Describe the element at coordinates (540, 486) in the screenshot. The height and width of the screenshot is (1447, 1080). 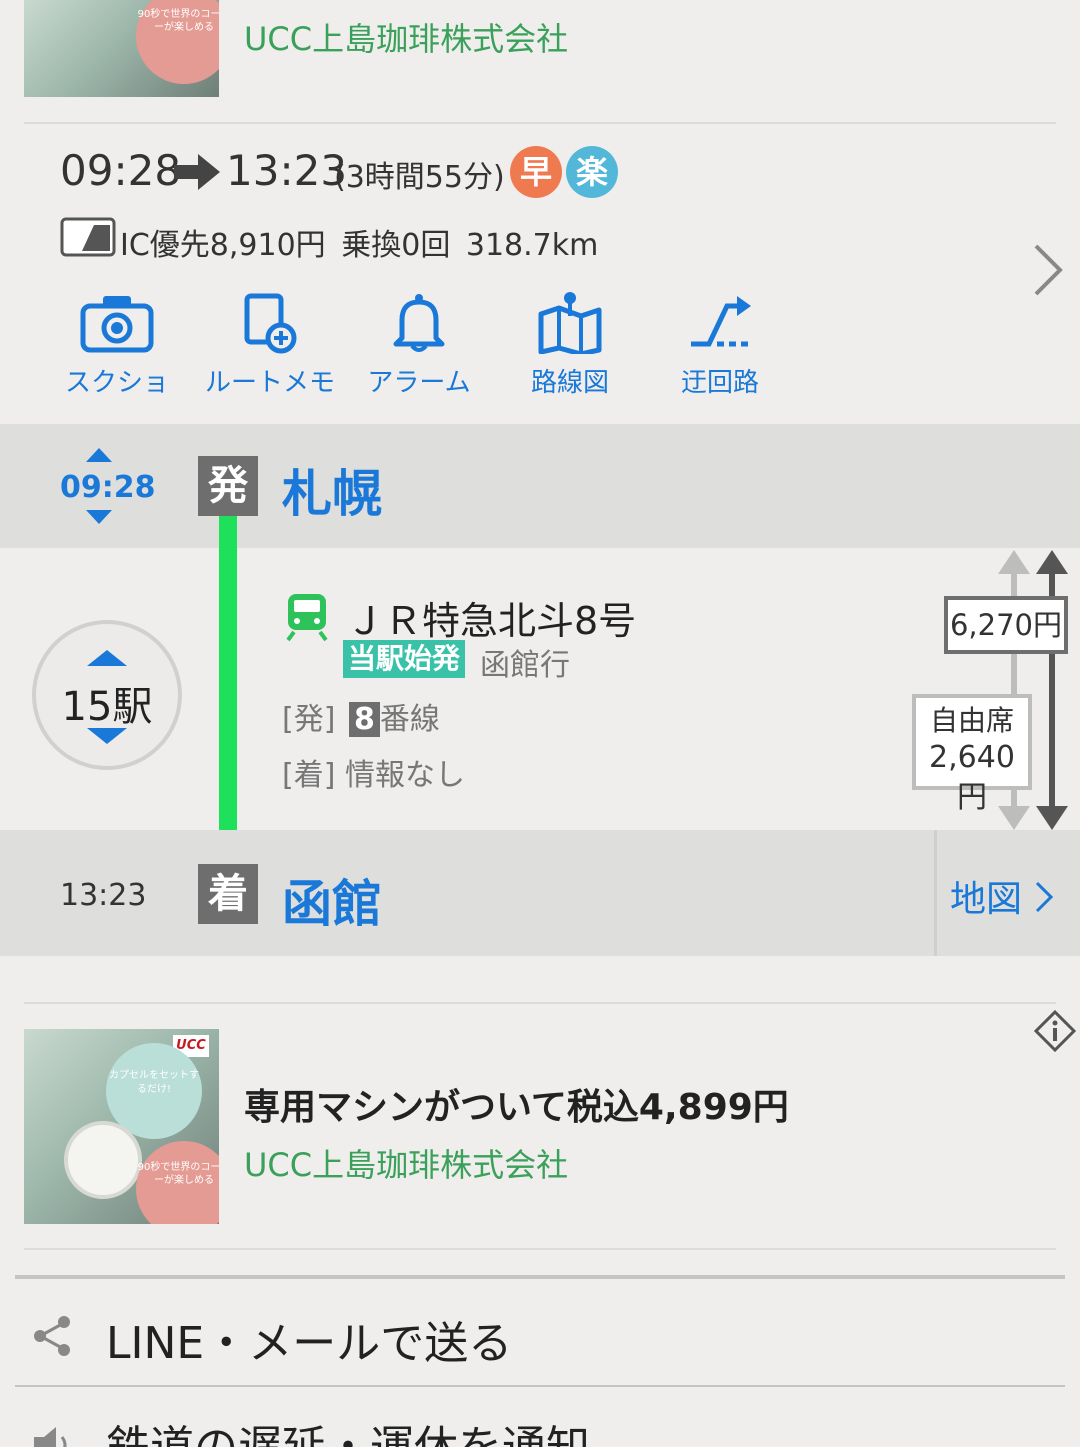
I see `departure-station-row: 09:28 発 札幌` at that location.